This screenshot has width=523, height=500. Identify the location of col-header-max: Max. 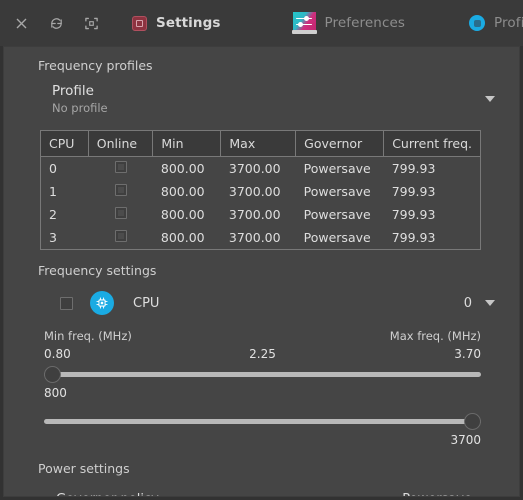
(258, 144).